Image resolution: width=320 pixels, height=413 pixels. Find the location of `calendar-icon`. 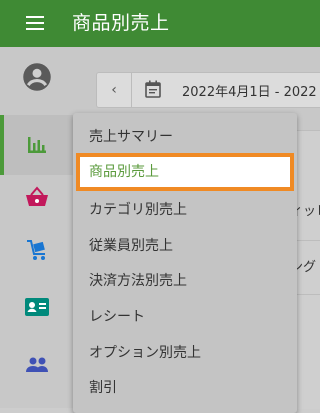

calendar-icon is located at coordinates (153, 91).